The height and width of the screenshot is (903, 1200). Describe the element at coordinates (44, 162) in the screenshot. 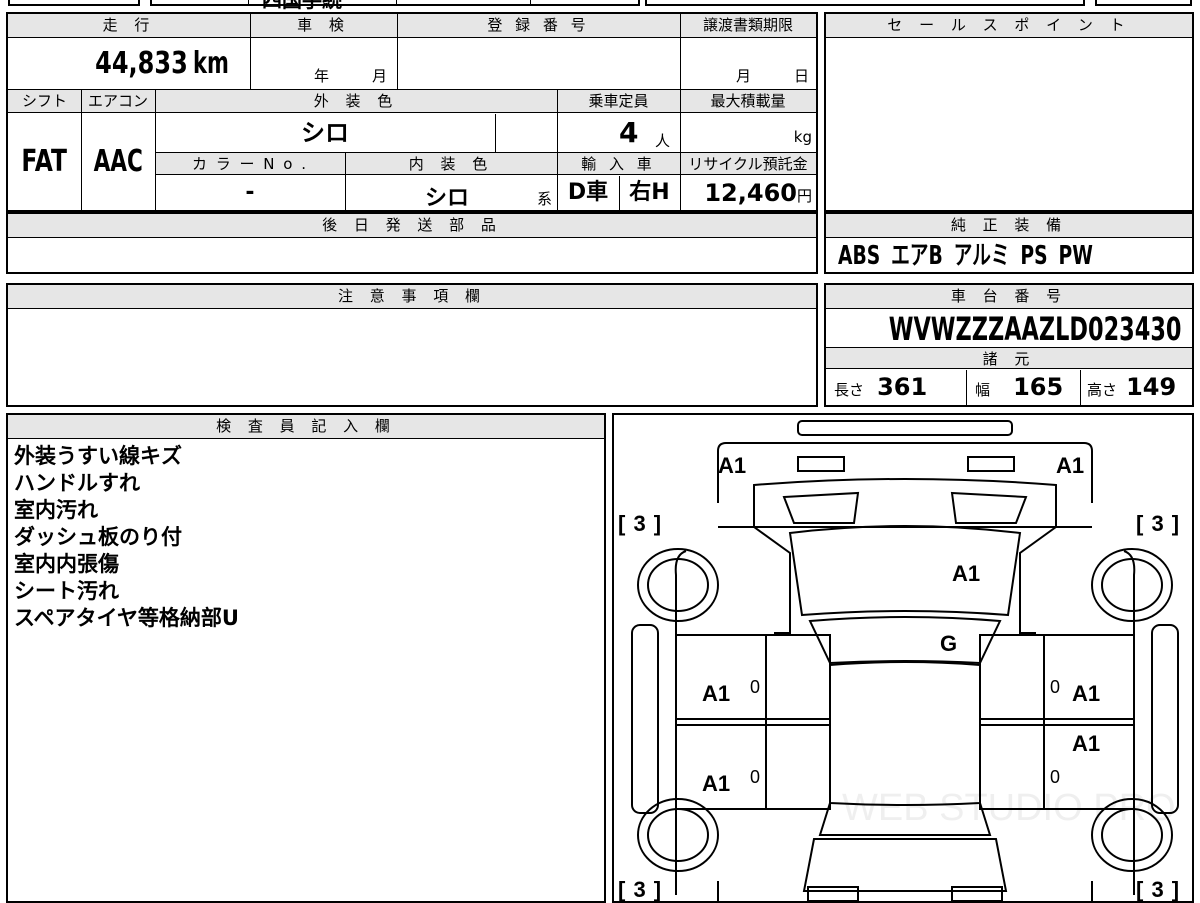

I see `shift-value: FAT` at that location.